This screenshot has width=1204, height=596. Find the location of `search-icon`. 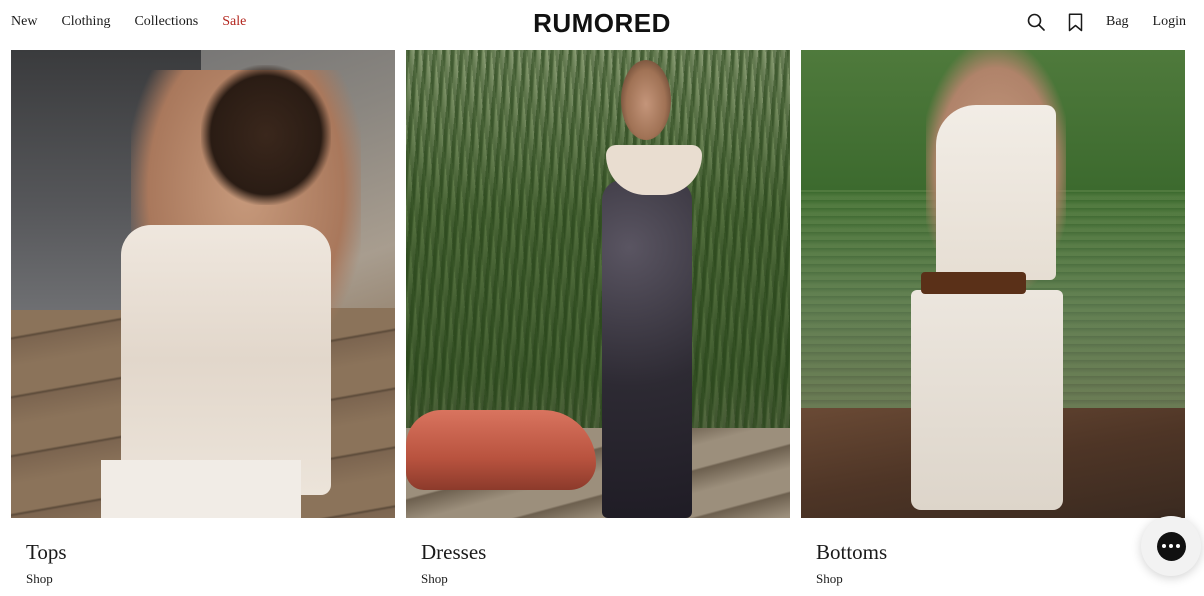

search-icon is located at coordinates (1036, 22).